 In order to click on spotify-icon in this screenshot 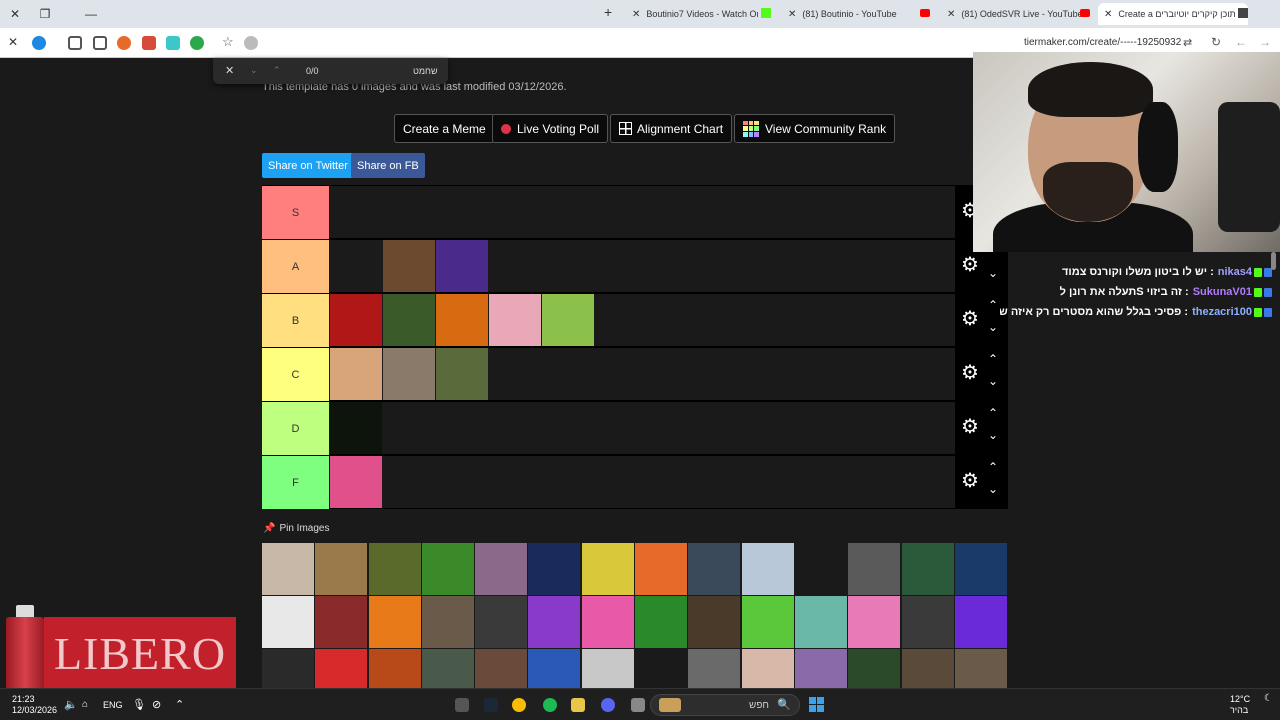, I will do `click(550, 705)`.